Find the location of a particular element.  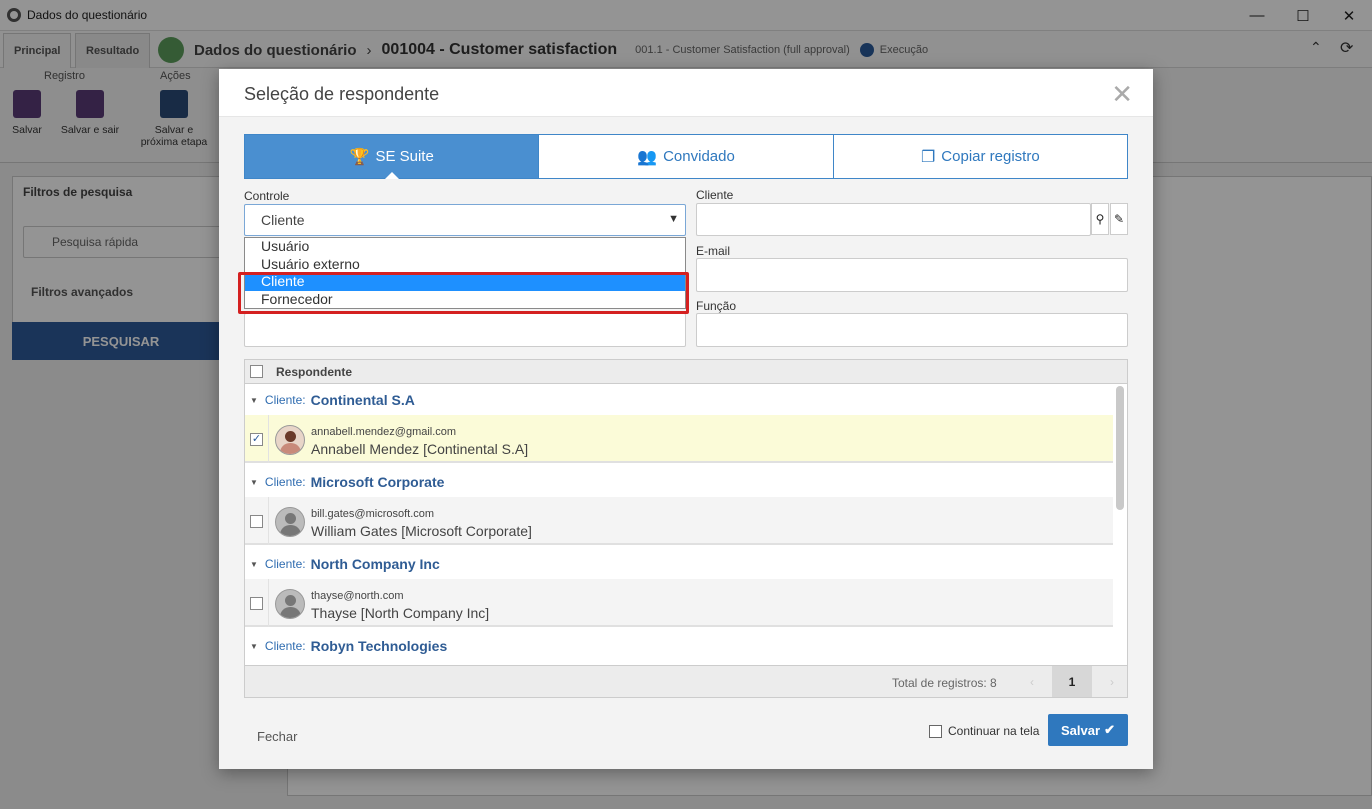

copy-icon: ❐ is located at coordinates (928, 157).